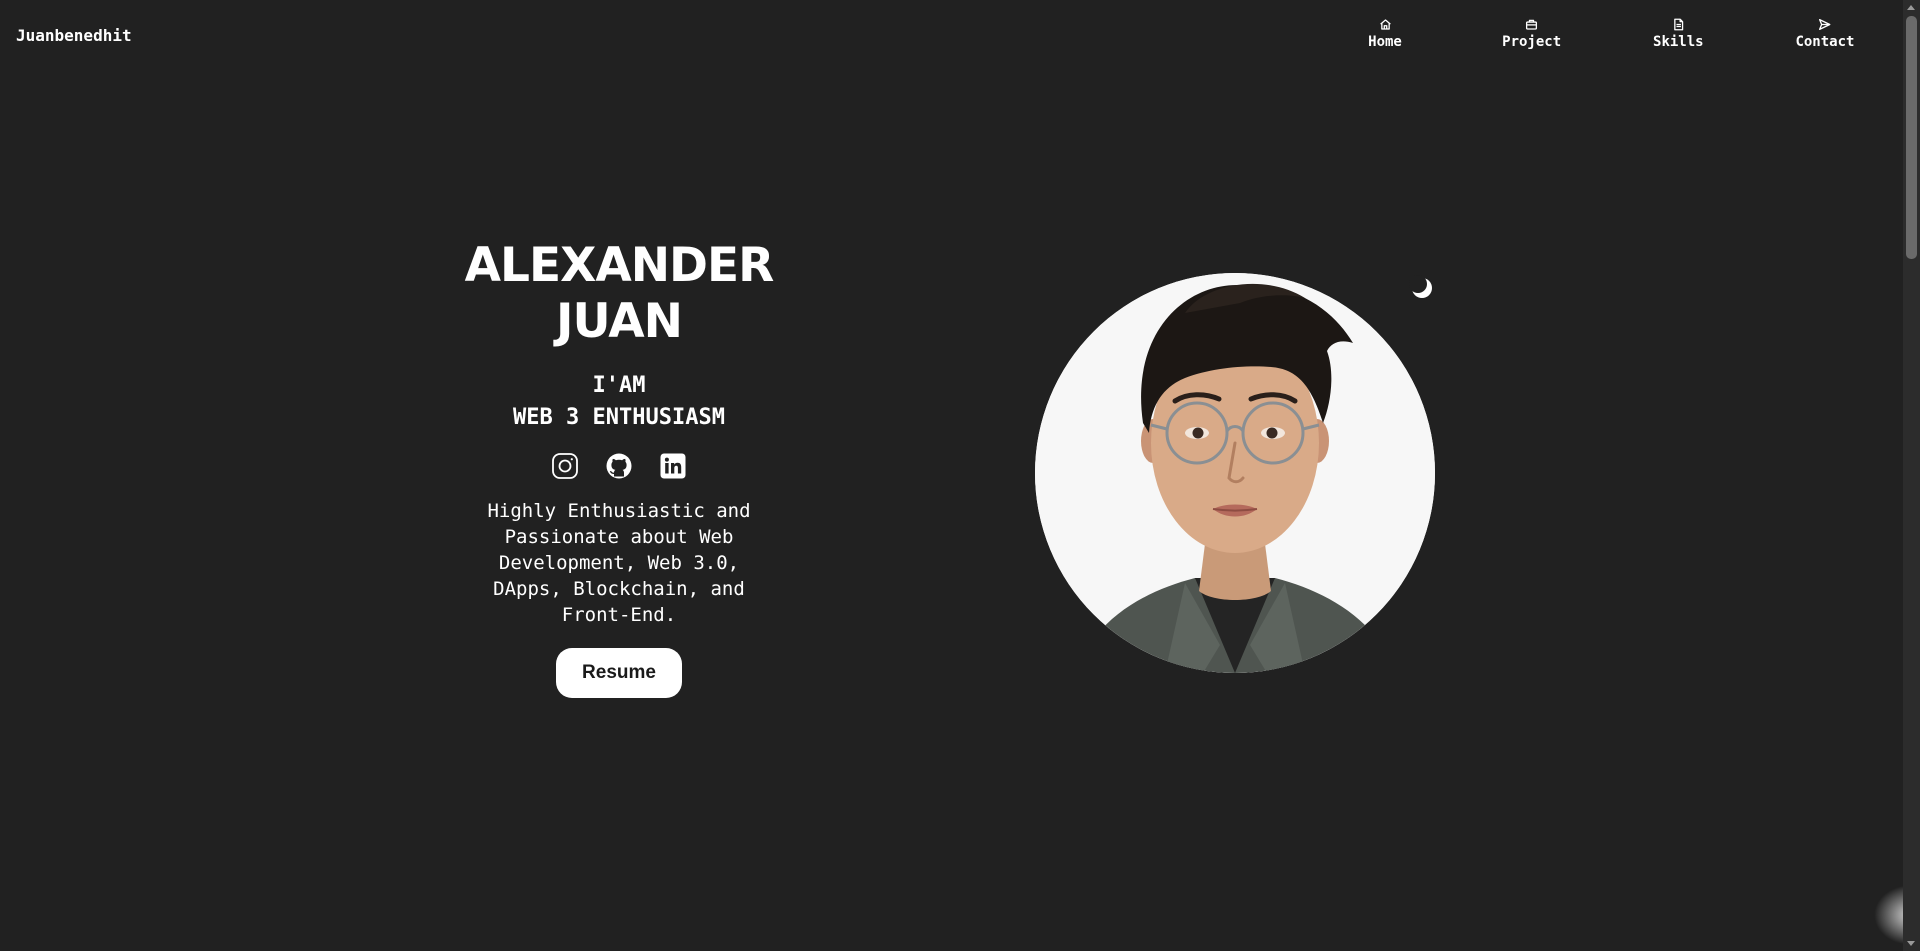 This screenshot has width=1920, height=951. I want to click on scroll-down-arrow-icon, so click(1911, 943).